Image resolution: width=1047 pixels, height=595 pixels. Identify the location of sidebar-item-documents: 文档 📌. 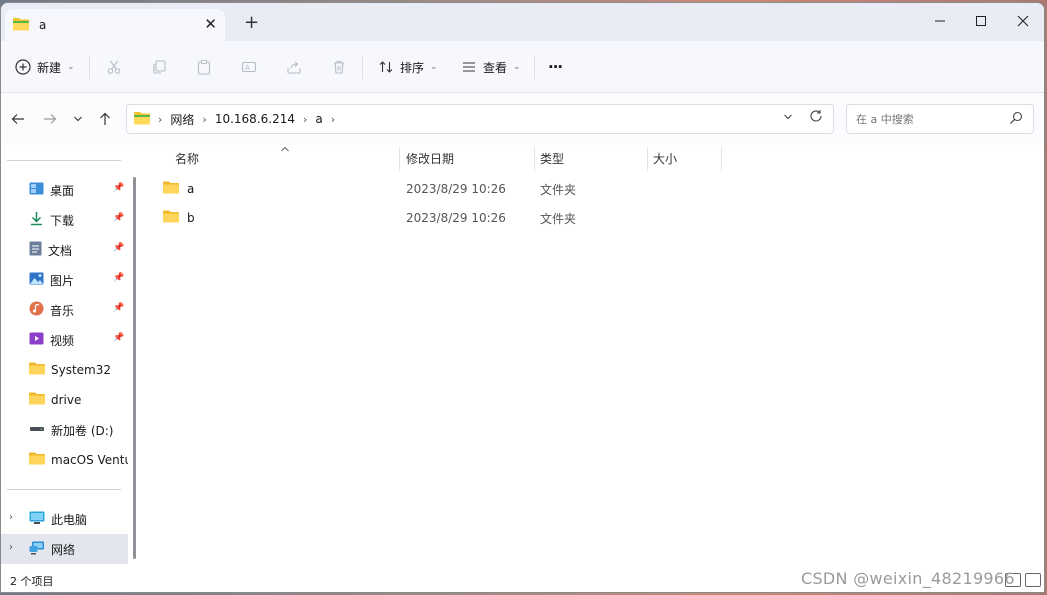
(64, 250).